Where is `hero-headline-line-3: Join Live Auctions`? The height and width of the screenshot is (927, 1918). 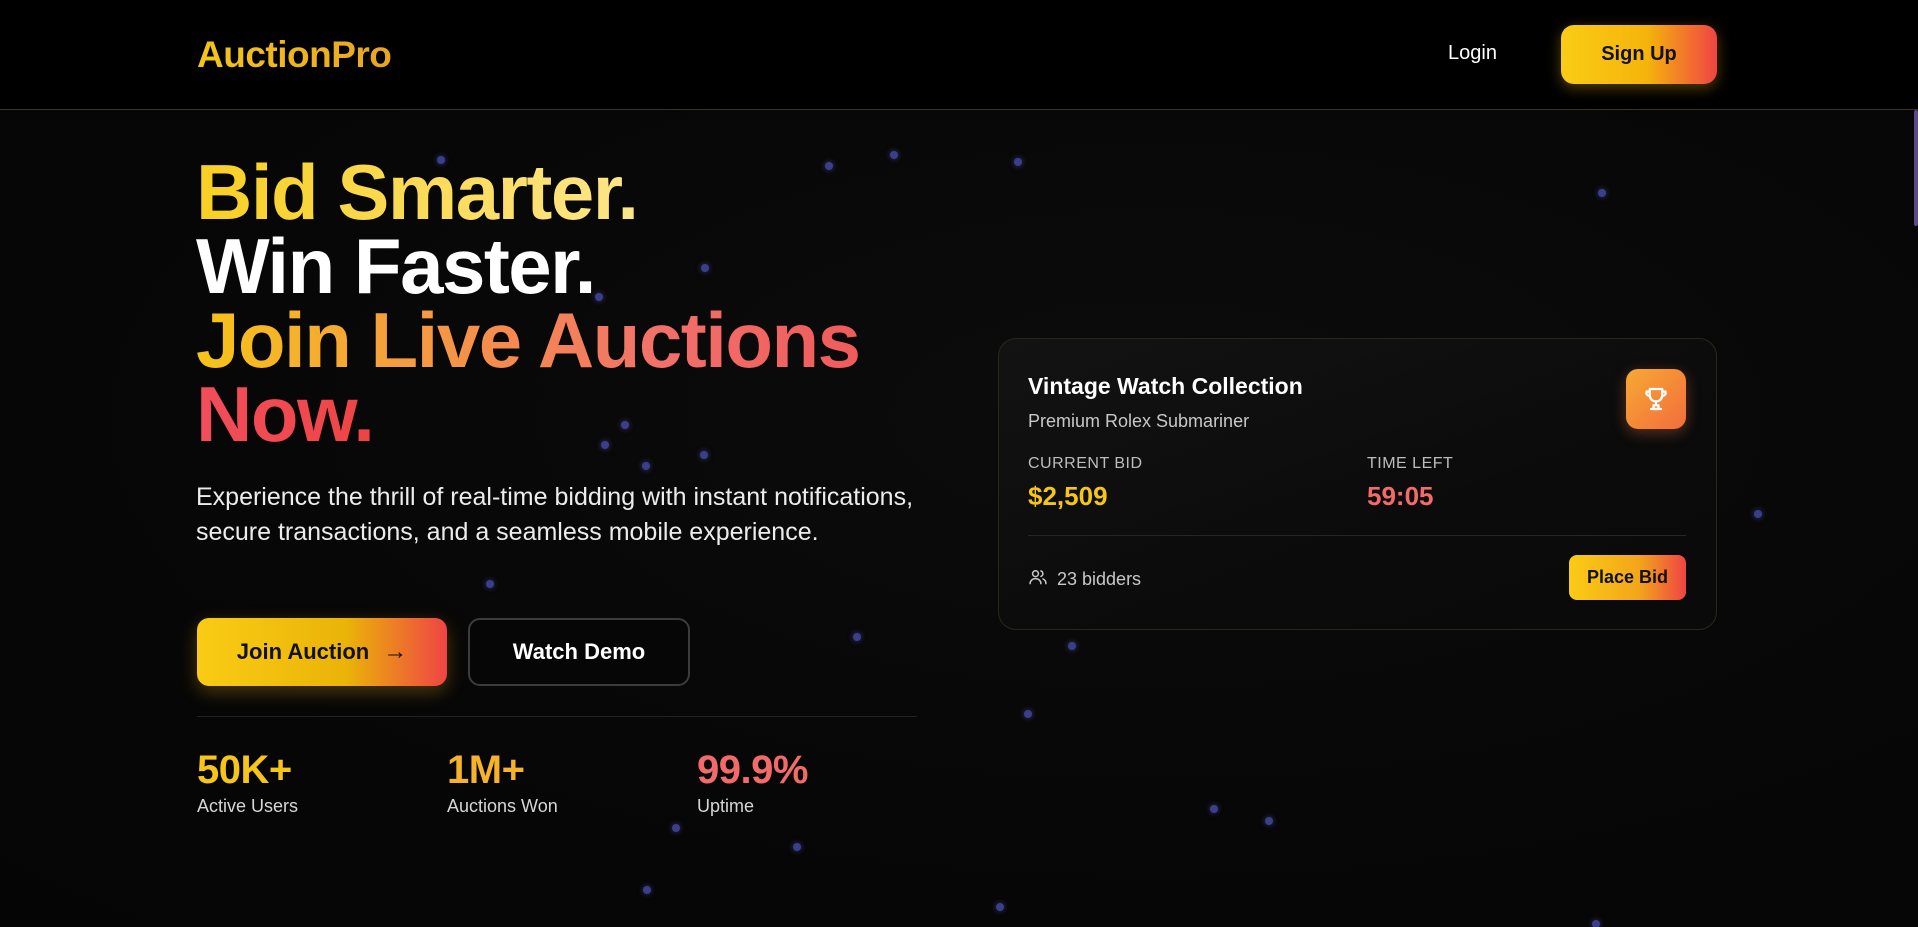 hero-headline-line-3: Join Live Auctions is located at coordinates (528, 340).